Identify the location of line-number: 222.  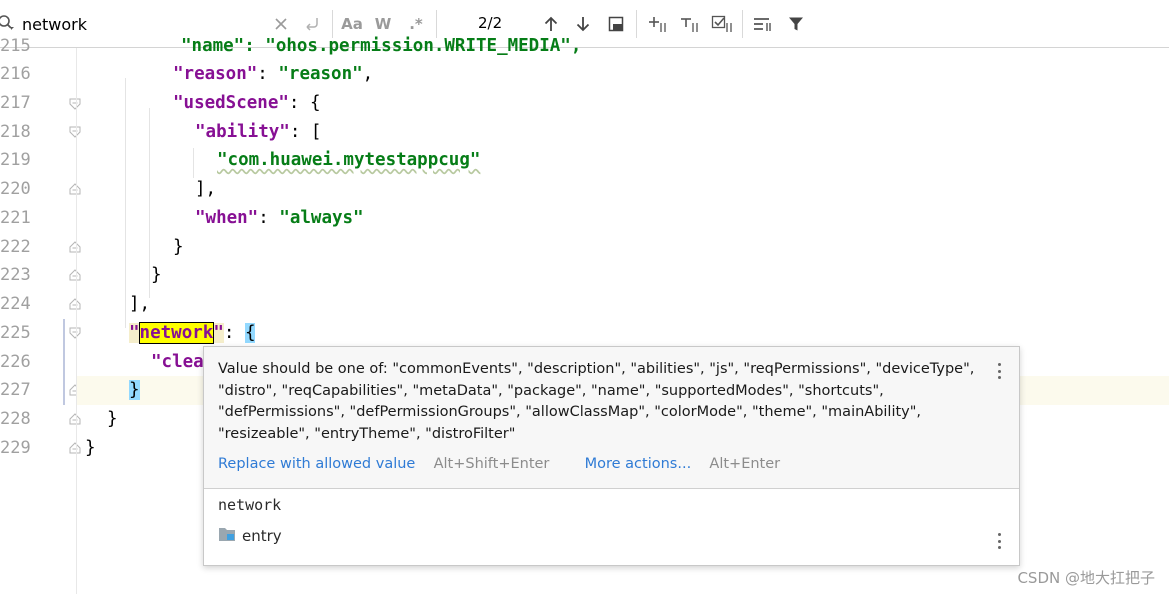
(15, 247).